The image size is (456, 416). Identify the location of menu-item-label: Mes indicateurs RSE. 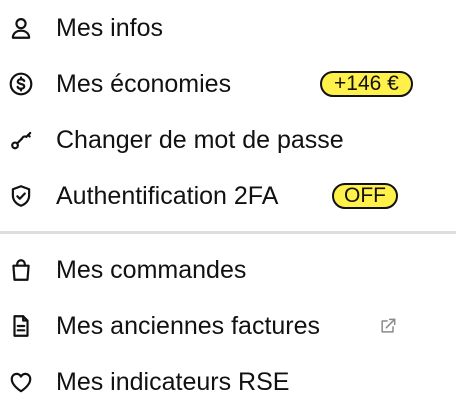
(173, 382).